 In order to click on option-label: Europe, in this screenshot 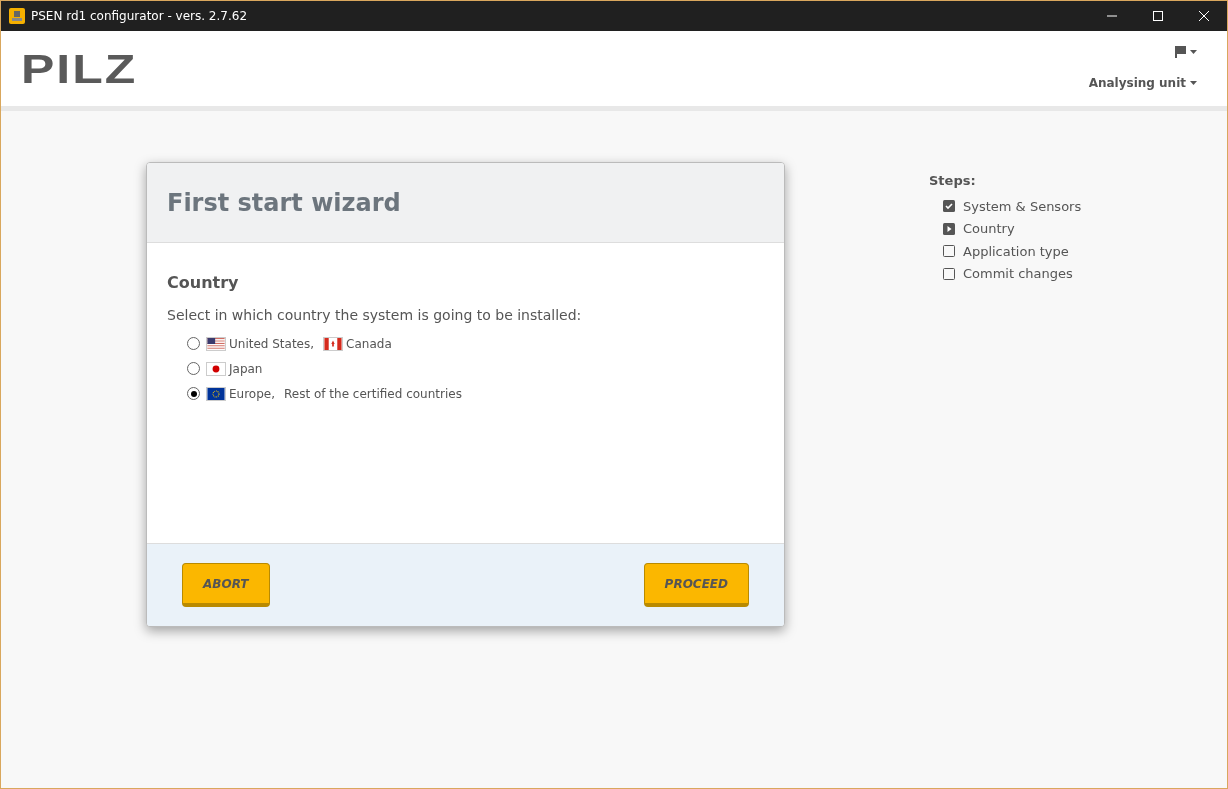, I will do `click(252, 394)`.